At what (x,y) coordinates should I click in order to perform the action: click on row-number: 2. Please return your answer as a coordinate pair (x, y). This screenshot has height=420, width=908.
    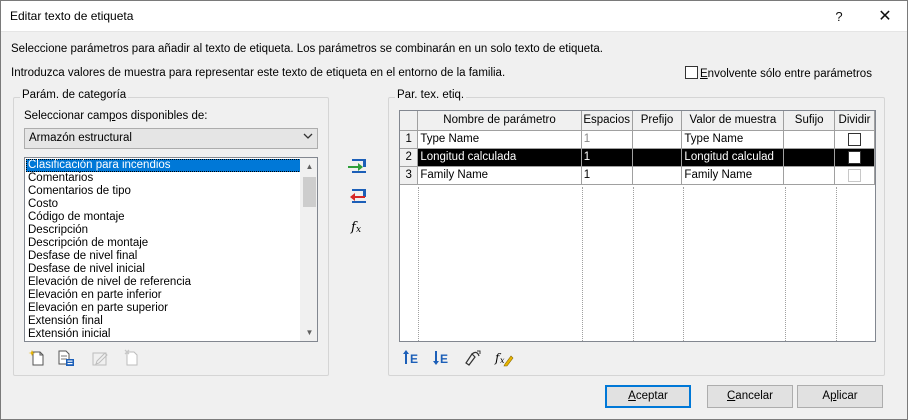
    Looking at the image, I should click on (409, 157).